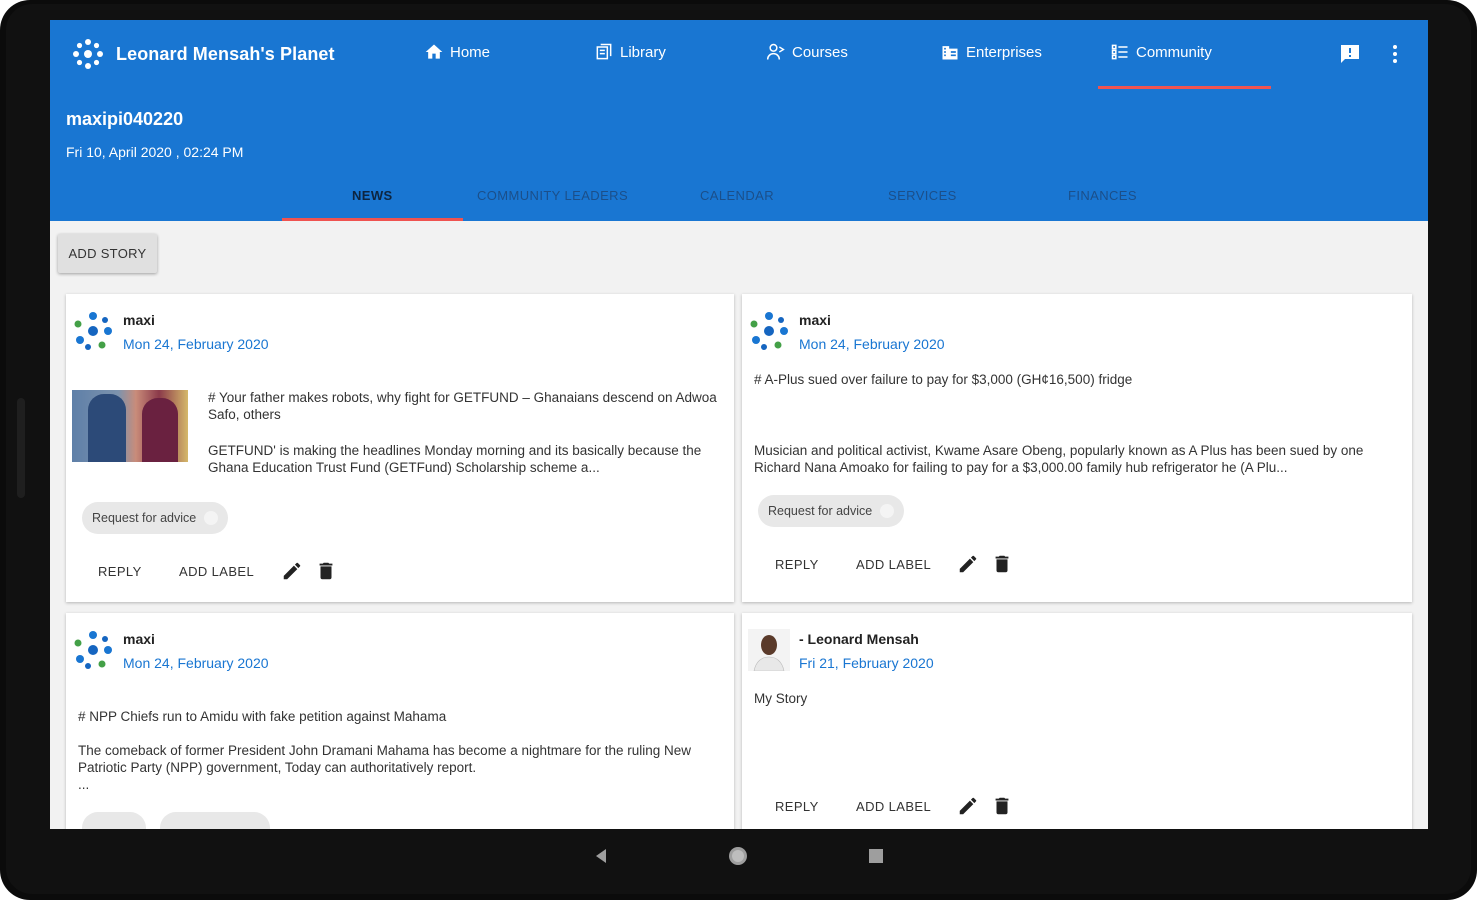  Describe the element at coordinates (21, 448) in the screenshot. I see `tablet-side-button` at that location.